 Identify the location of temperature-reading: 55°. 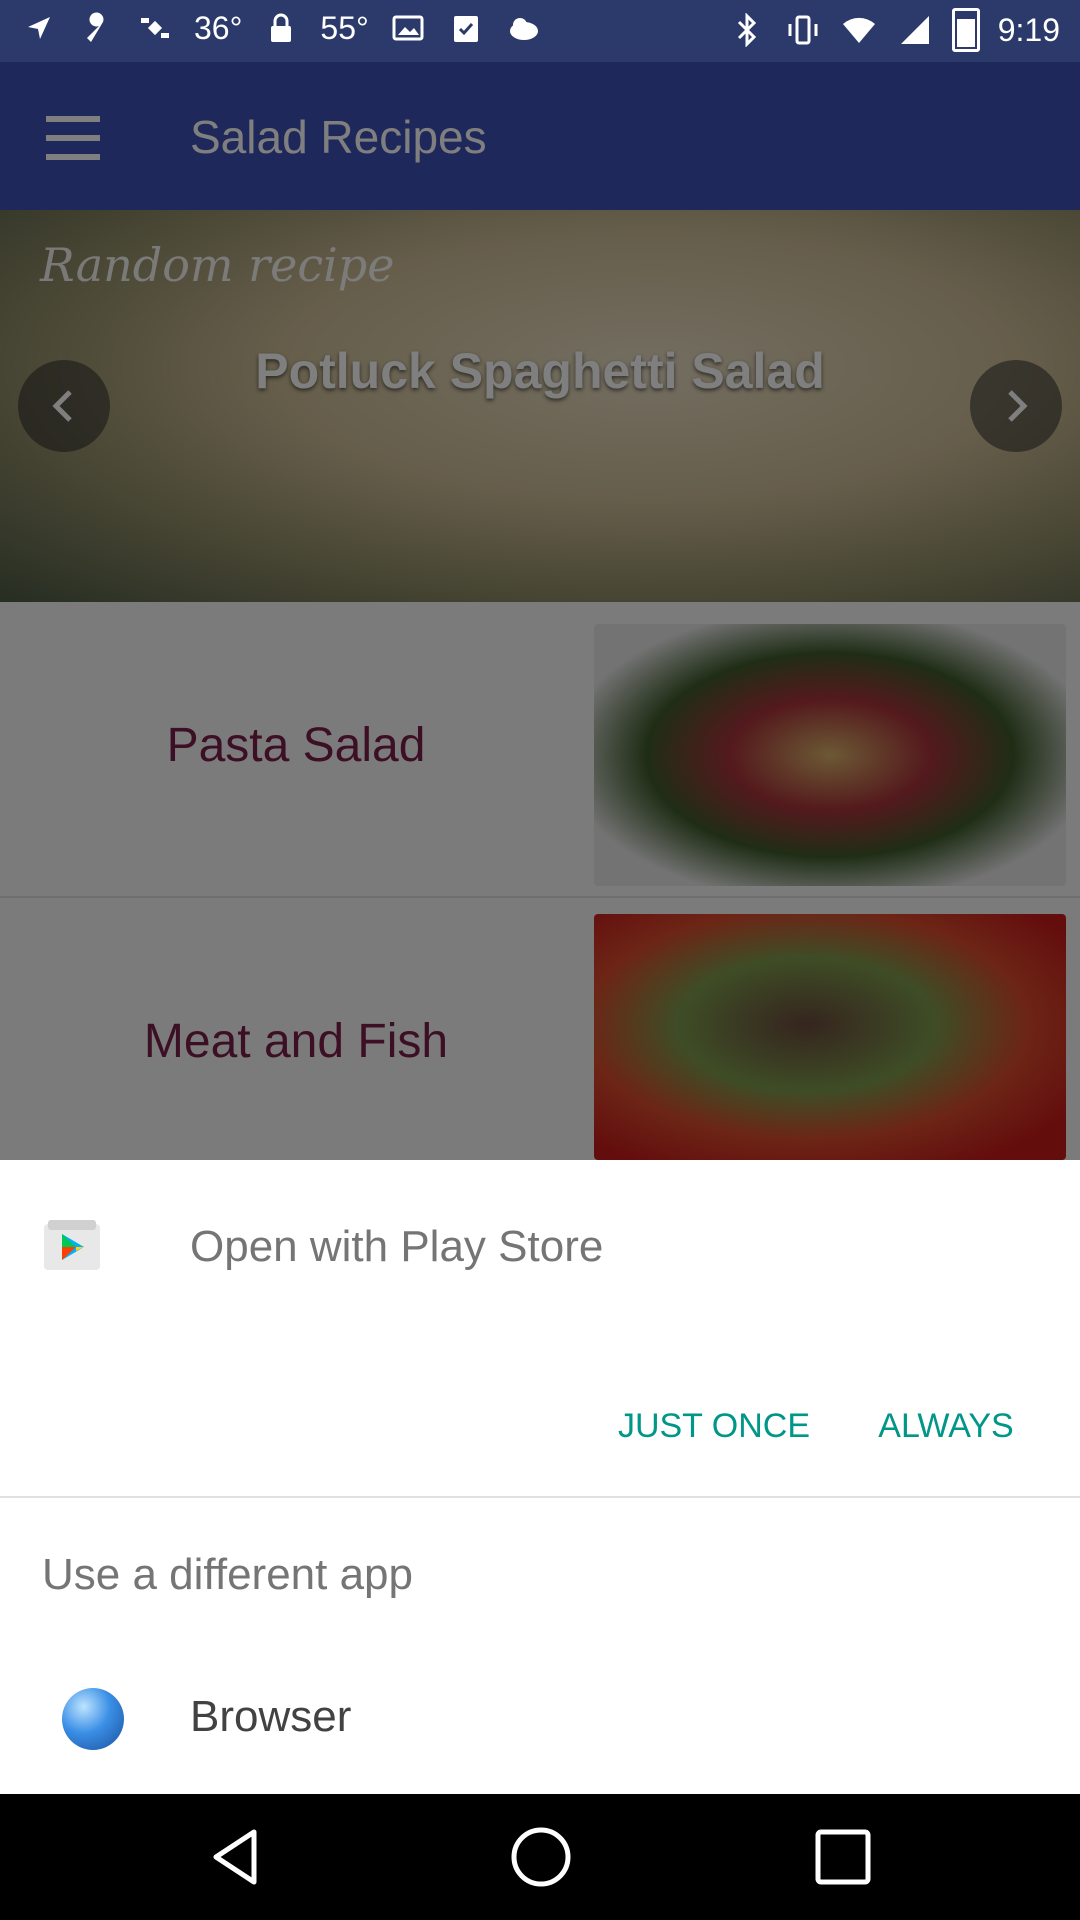
(344, 27).